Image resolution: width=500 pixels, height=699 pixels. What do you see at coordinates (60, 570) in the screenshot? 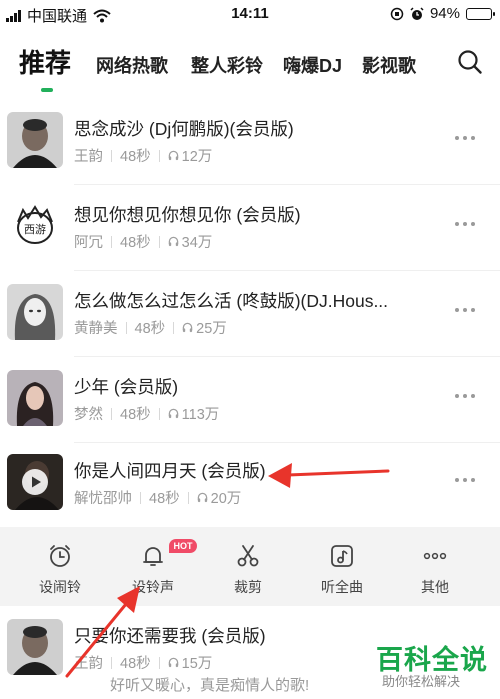
I see `set-alarm-button: 设闹铃` at bounding box center [60, 570].